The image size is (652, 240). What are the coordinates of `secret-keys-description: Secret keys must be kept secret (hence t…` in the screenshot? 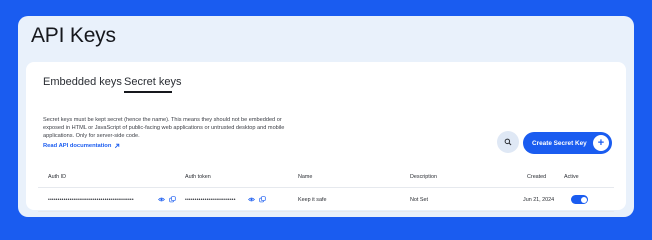 It's located at (164, 128).